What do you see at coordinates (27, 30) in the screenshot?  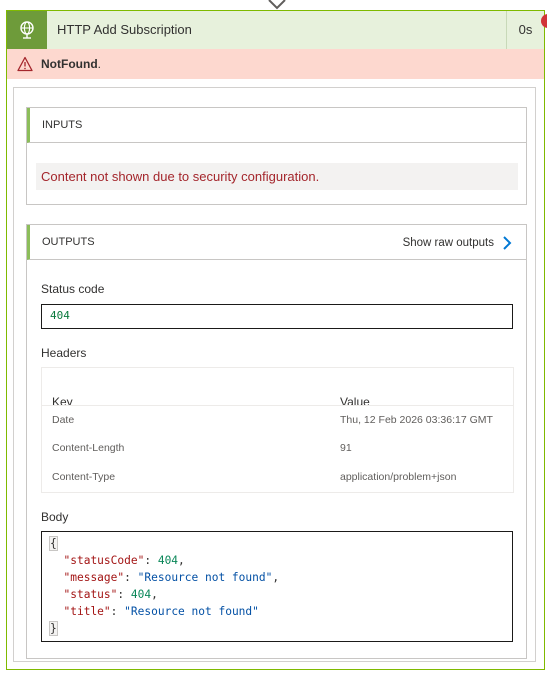 I see `globe-icon` at bounding box center [27, 30].